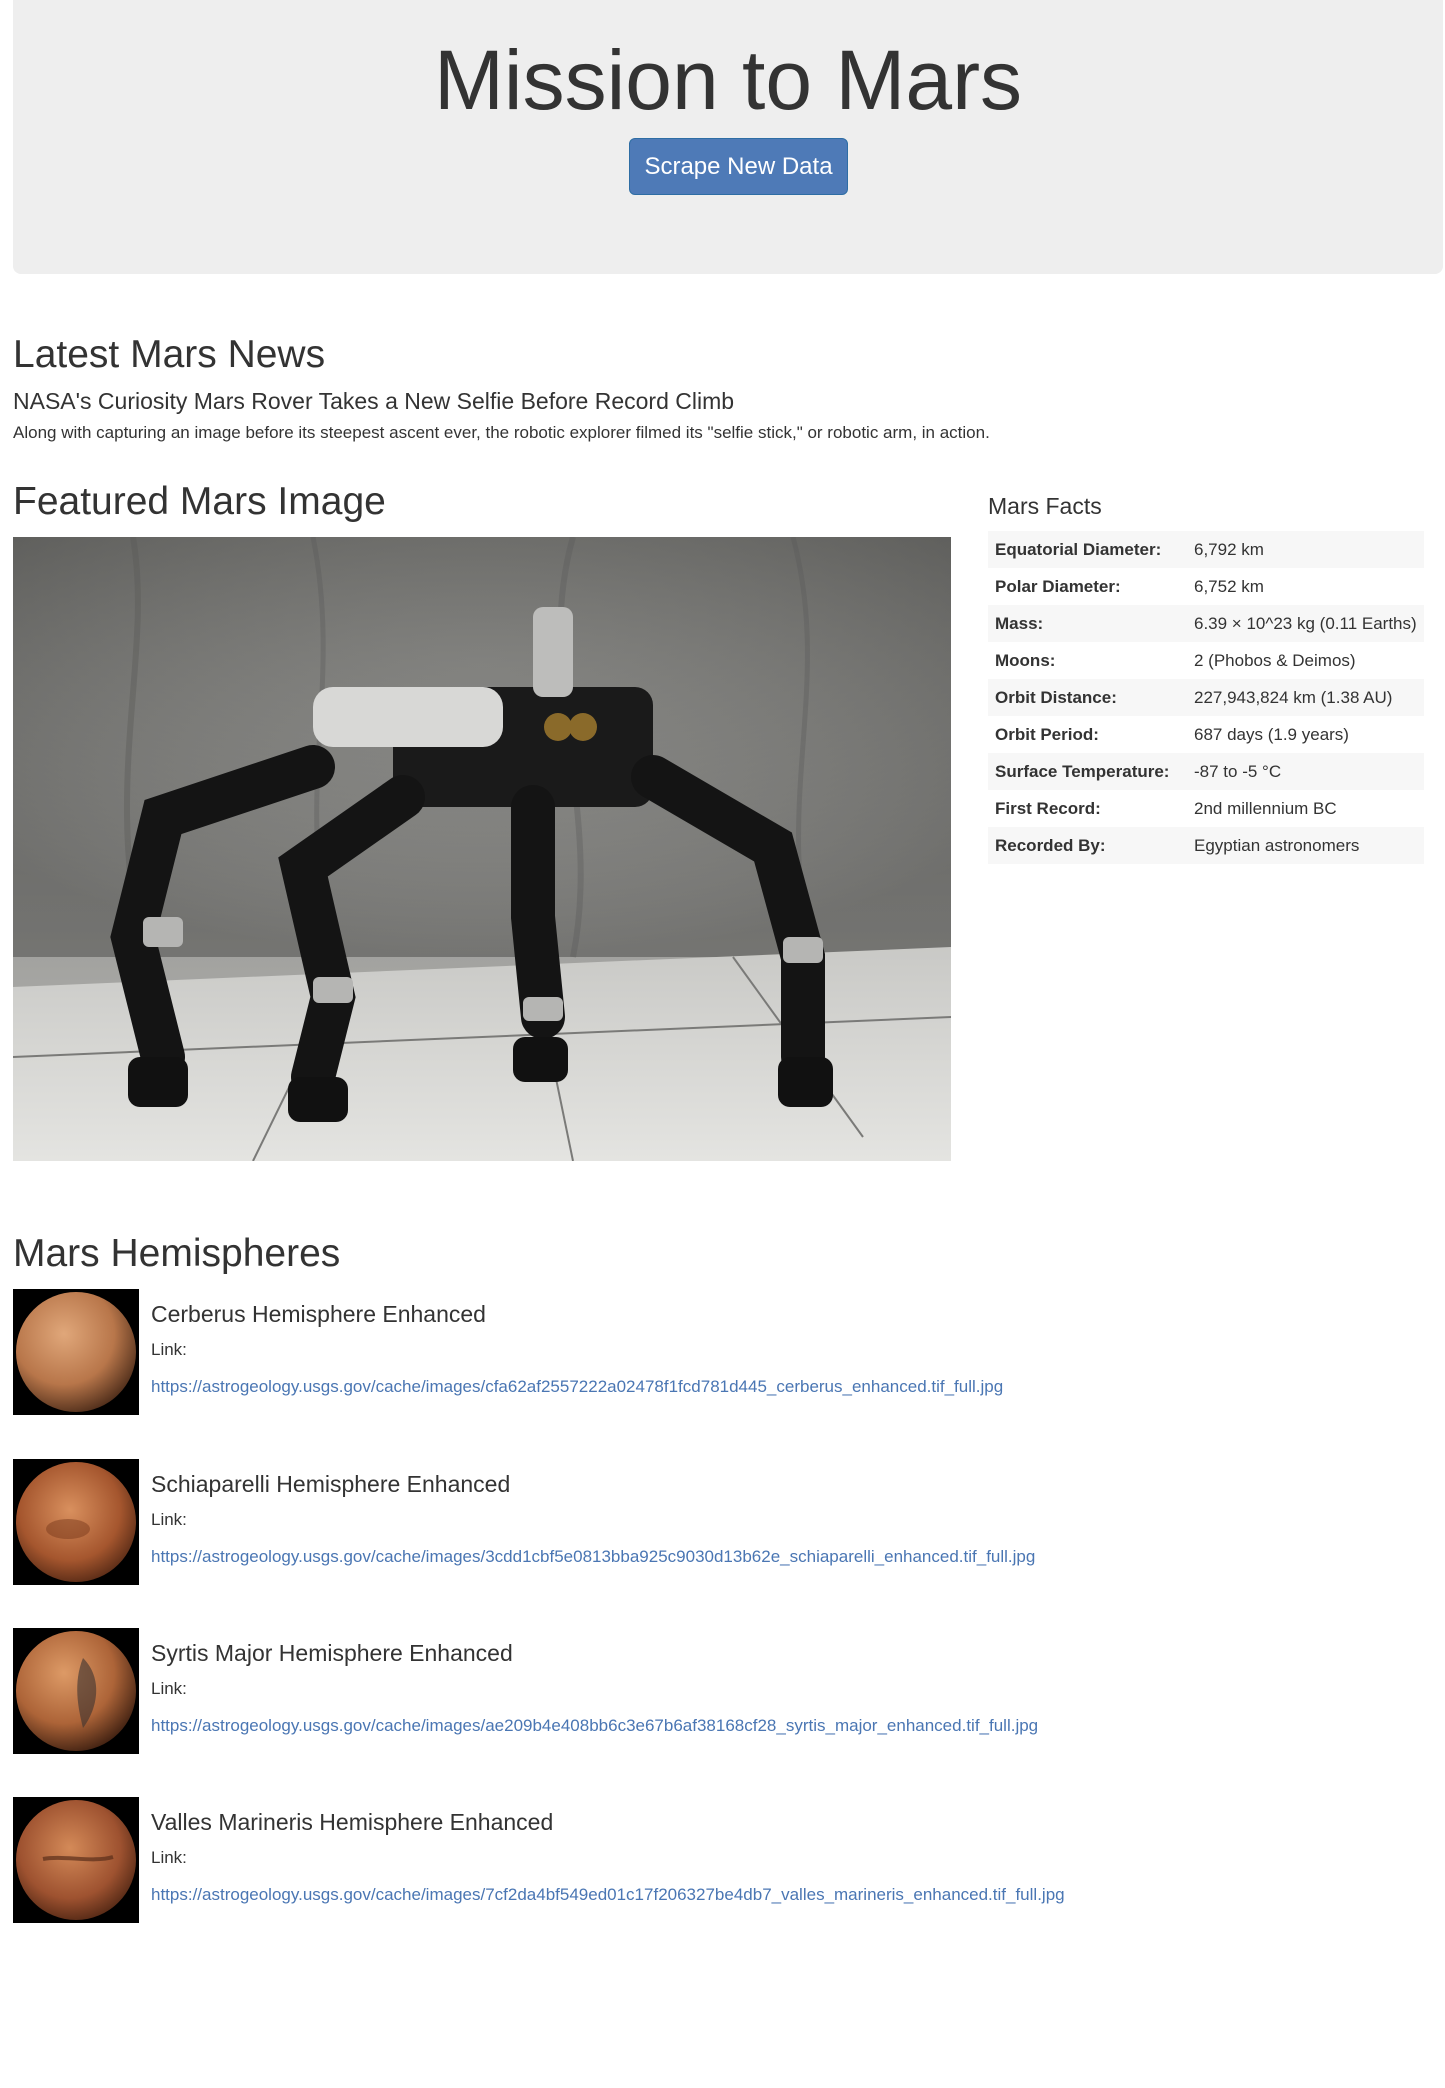  What do you see at coordinates (1087, 623) in the screenshot?
I see `fact-label: Mass:` at bounding box center [1087, 623].